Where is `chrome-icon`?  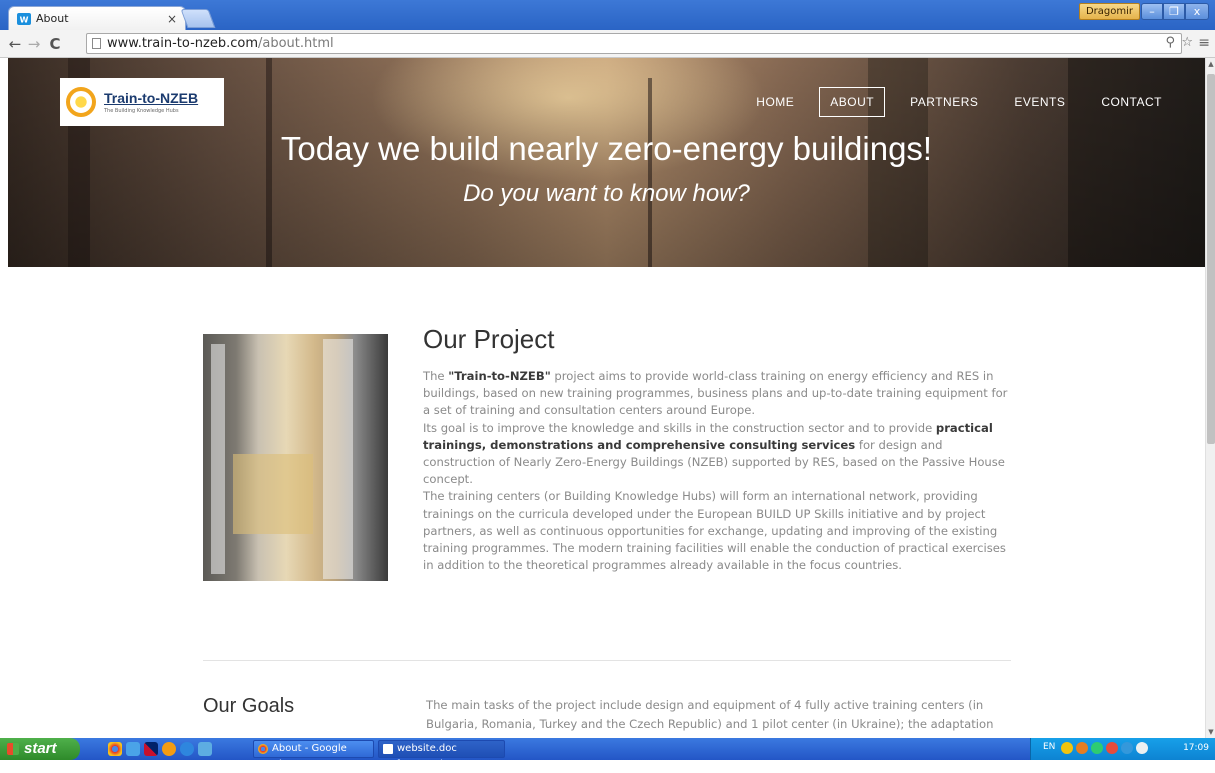 chrome-icon is located at coordinates (263, 749).